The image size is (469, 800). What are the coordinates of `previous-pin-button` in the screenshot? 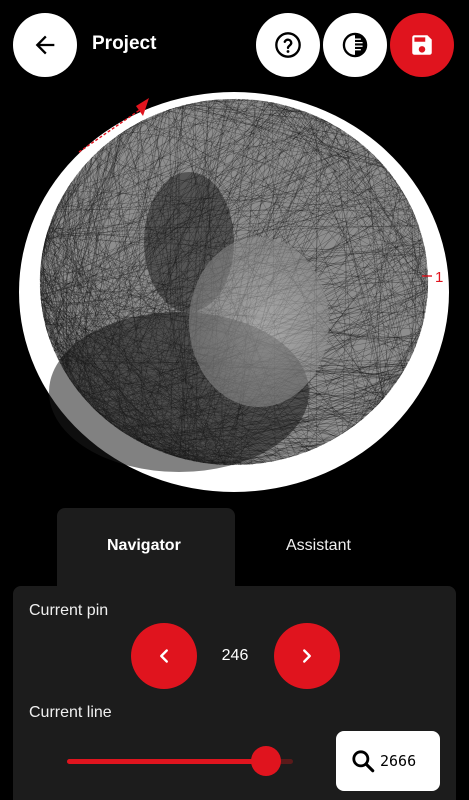 It's located at (164, 656).